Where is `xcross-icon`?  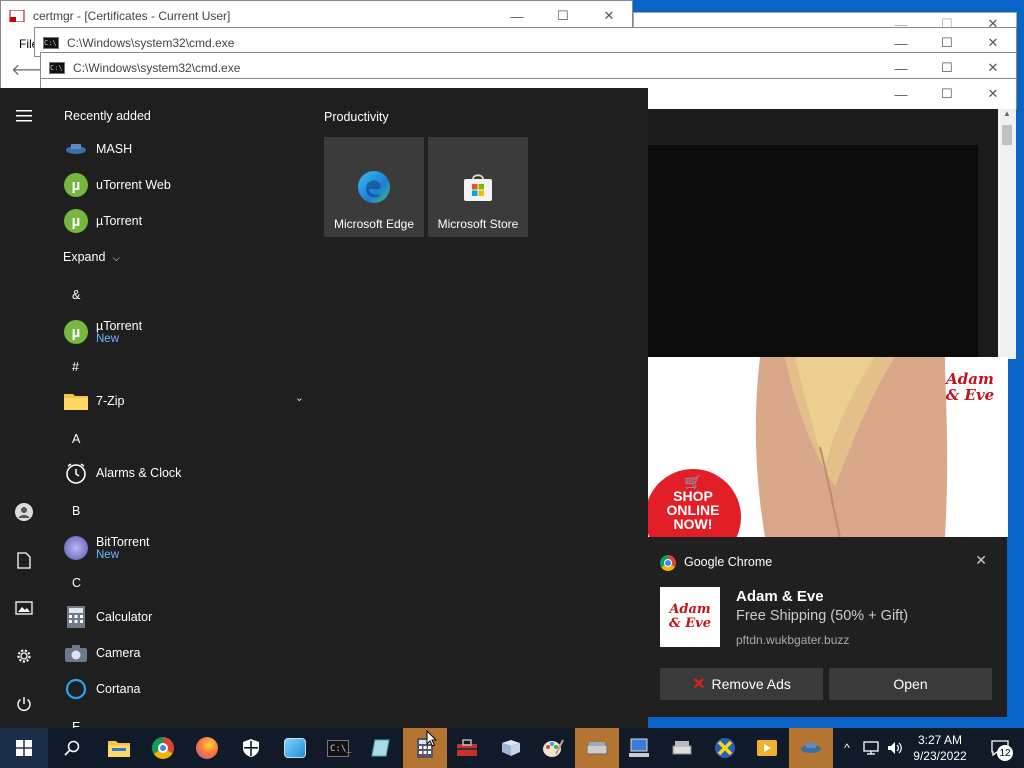 xcross-icon is located at coordinates (725, 748).